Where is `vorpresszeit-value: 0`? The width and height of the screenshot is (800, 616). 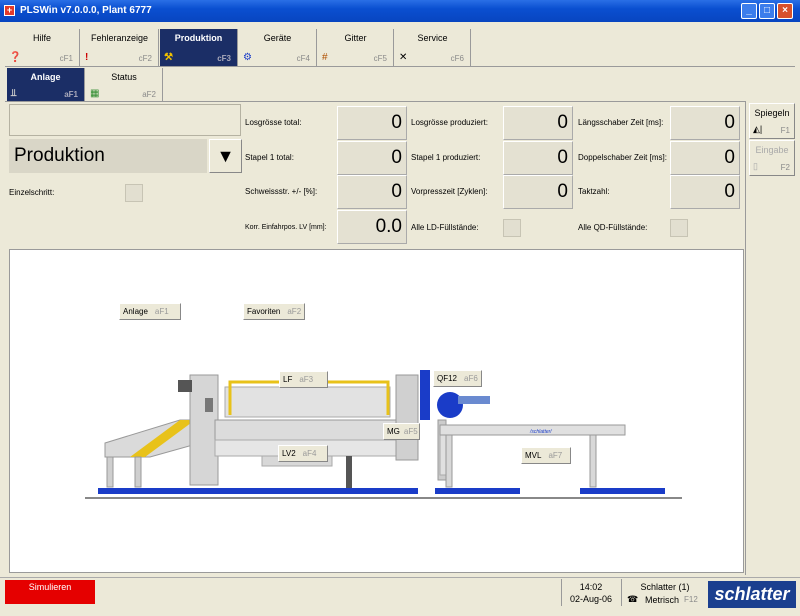
vorpresszeit-value: 0 is located at coordinates (538, 192).